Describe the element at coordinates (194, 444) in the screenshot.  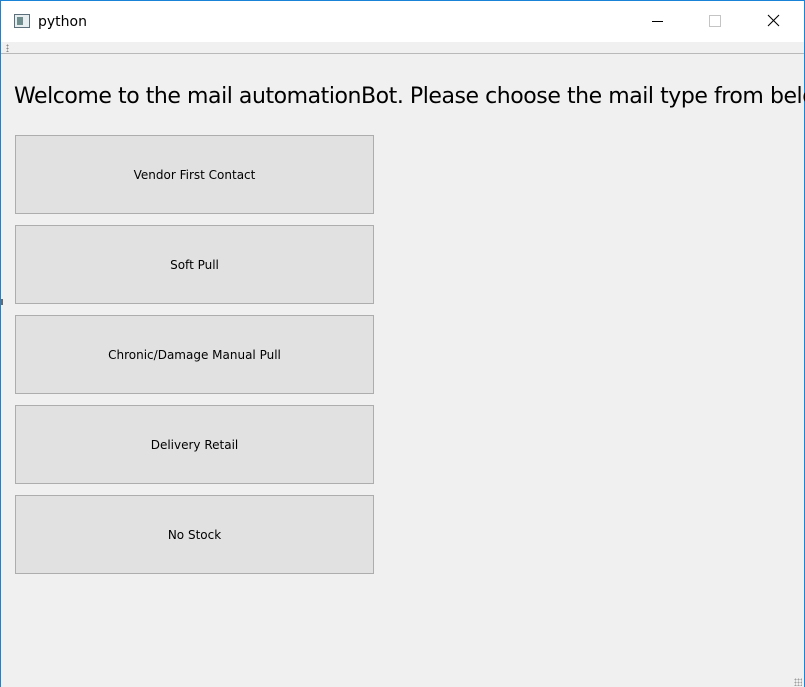
I see `delivery-retail-button: Delivery Retail` at that location.